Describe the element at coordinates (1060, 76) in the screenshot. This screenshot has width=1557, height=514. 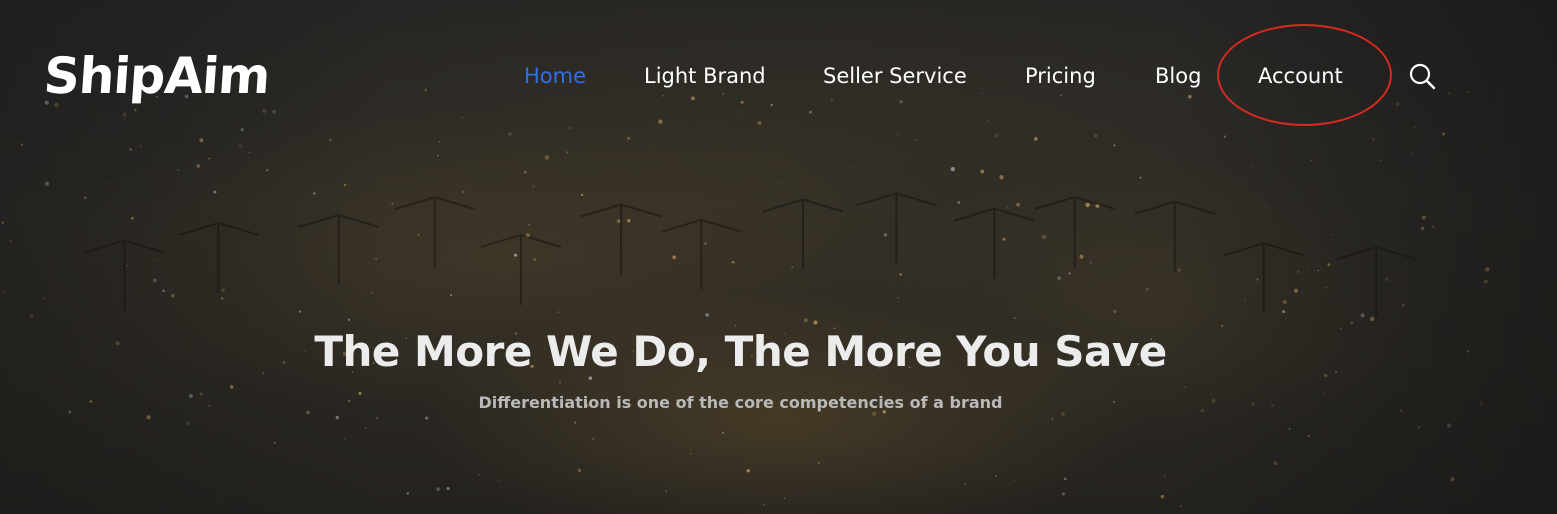
I see `nav-item-pricing: Pricing` at that location.